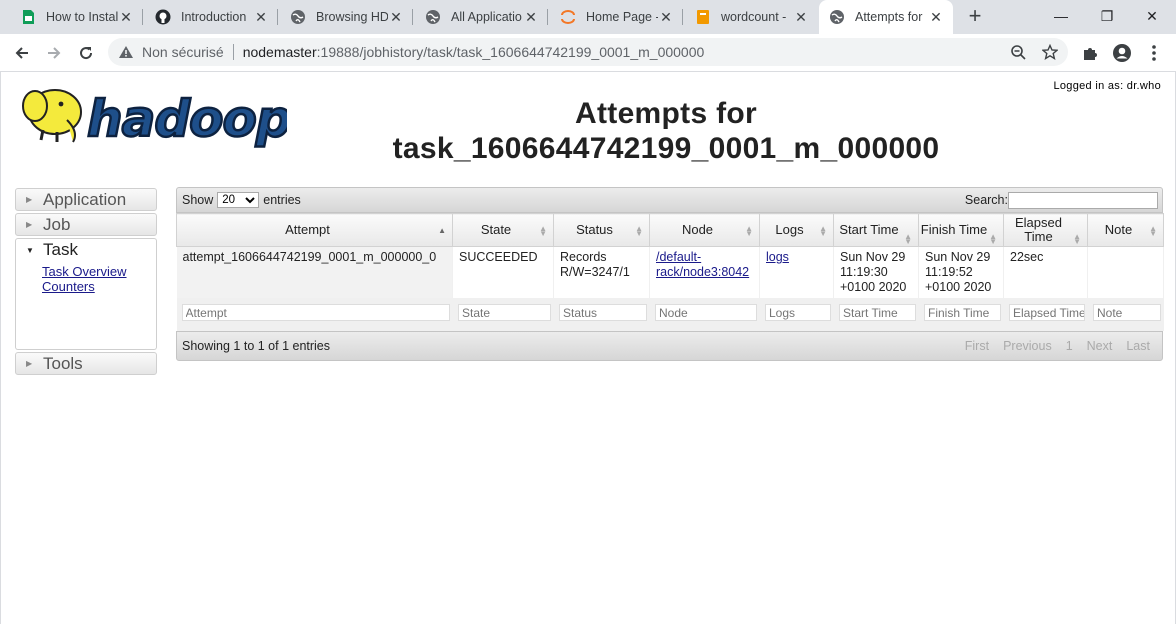  What do you see at coordinates (86, 249) in the screenshot?
I see `sidebar-item-task: ▼ Task` at bounding box center [86, 249].